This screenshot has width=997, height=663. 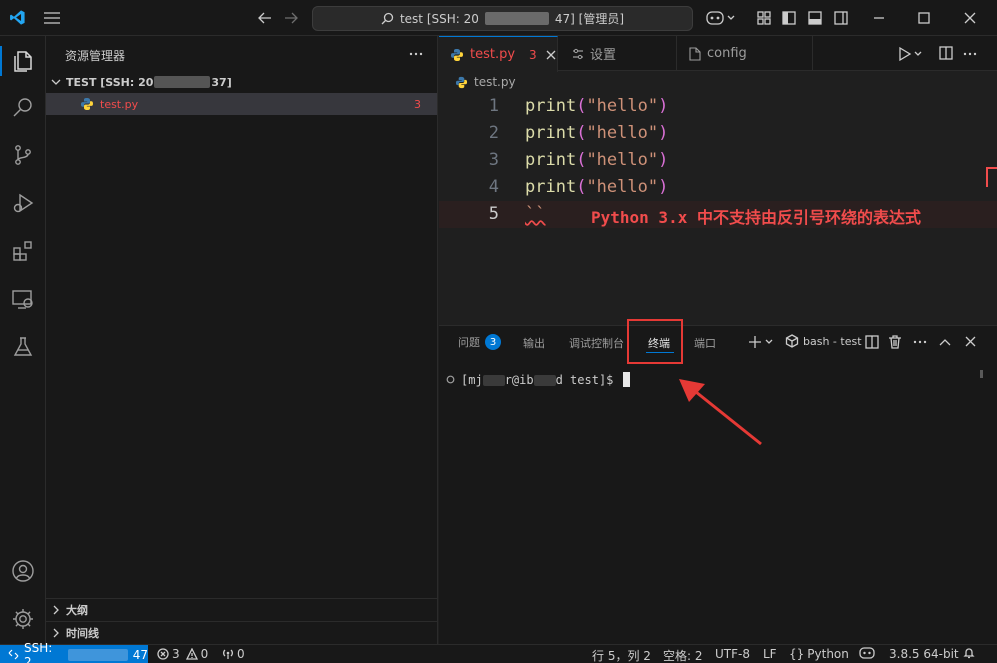 I want to click on terminal-name: bash - test, so click(x=832, y=341).